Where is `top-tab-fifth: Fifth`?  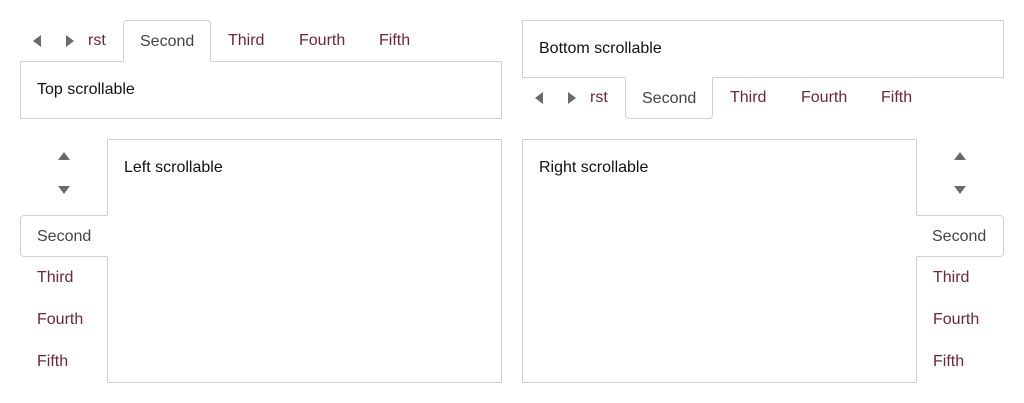
top-tab-fifth: Fifth is located at coordinates (394, 41).